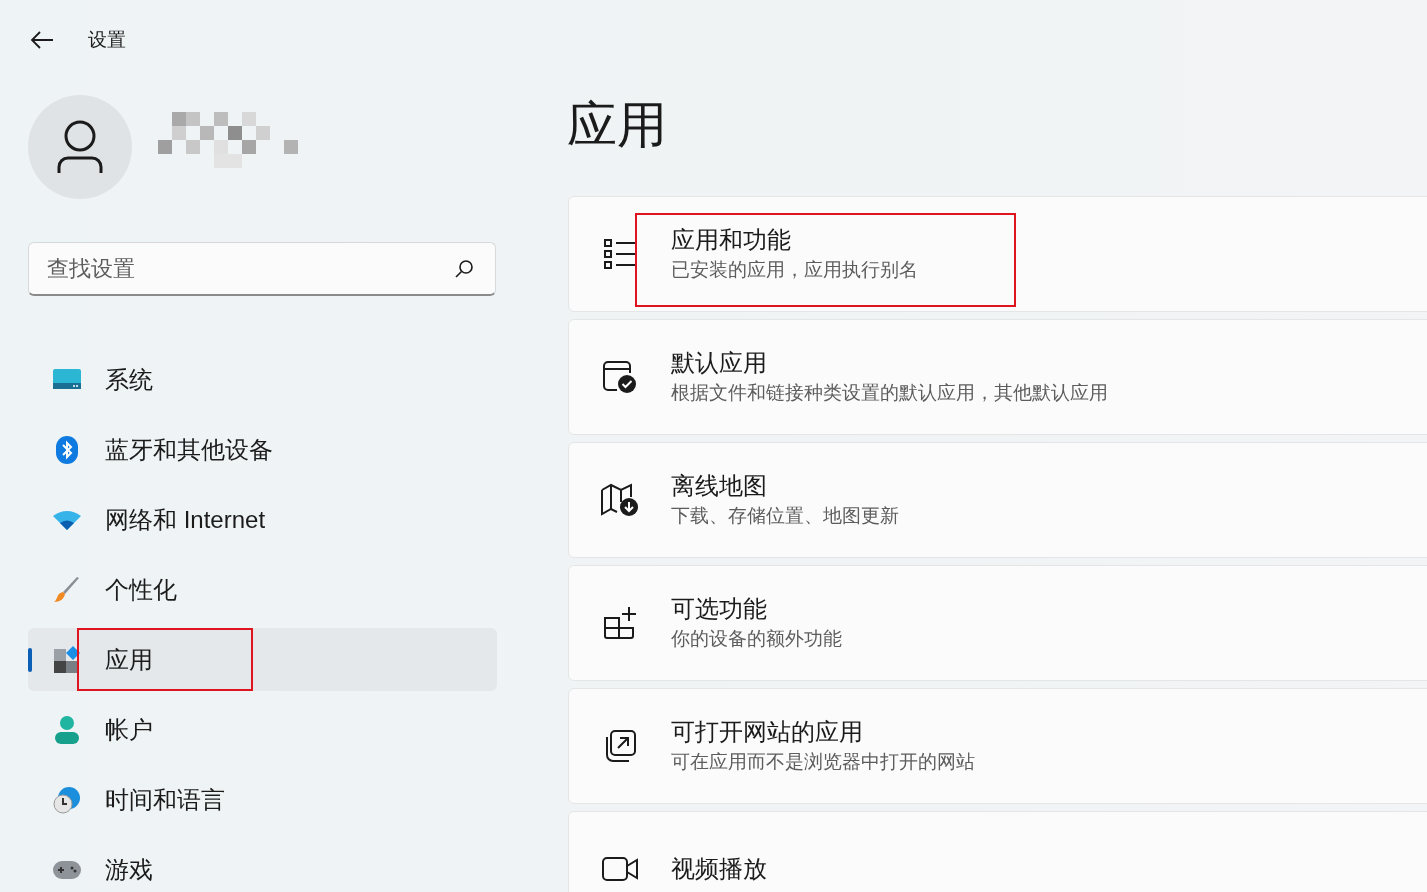  I want to click on video-camera-icon, so click(620, 869).